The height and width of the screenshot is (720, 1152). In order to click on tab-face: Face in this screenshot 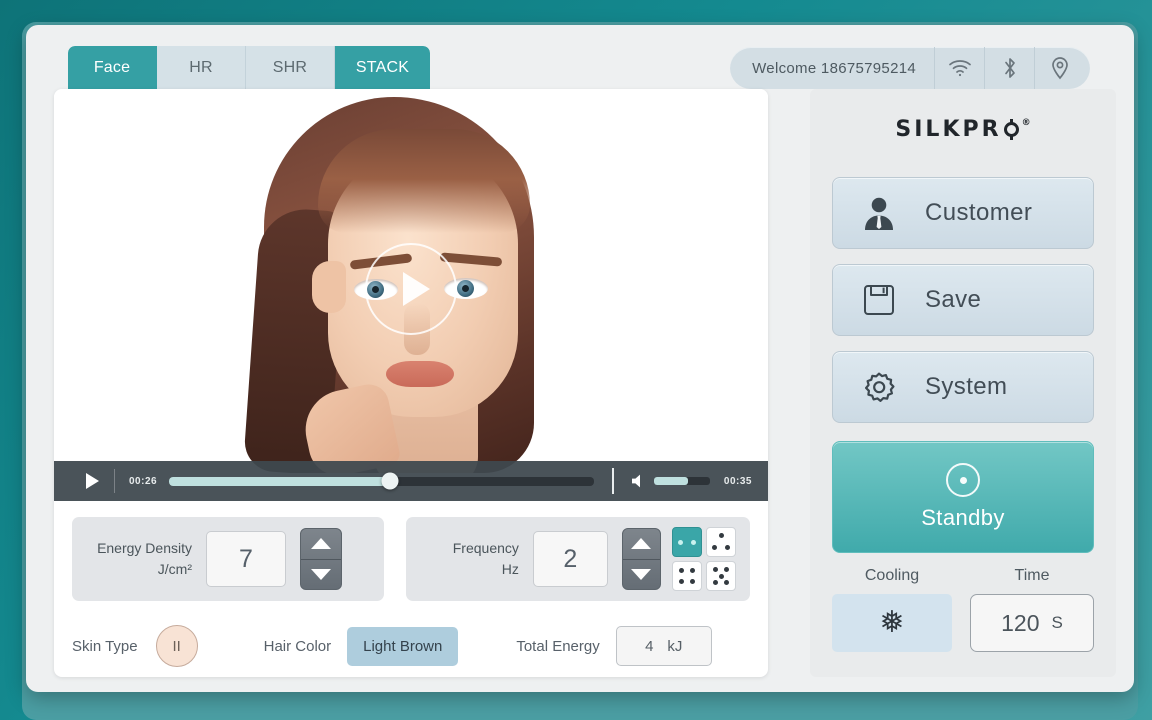, I will do `click(112, 68)`.